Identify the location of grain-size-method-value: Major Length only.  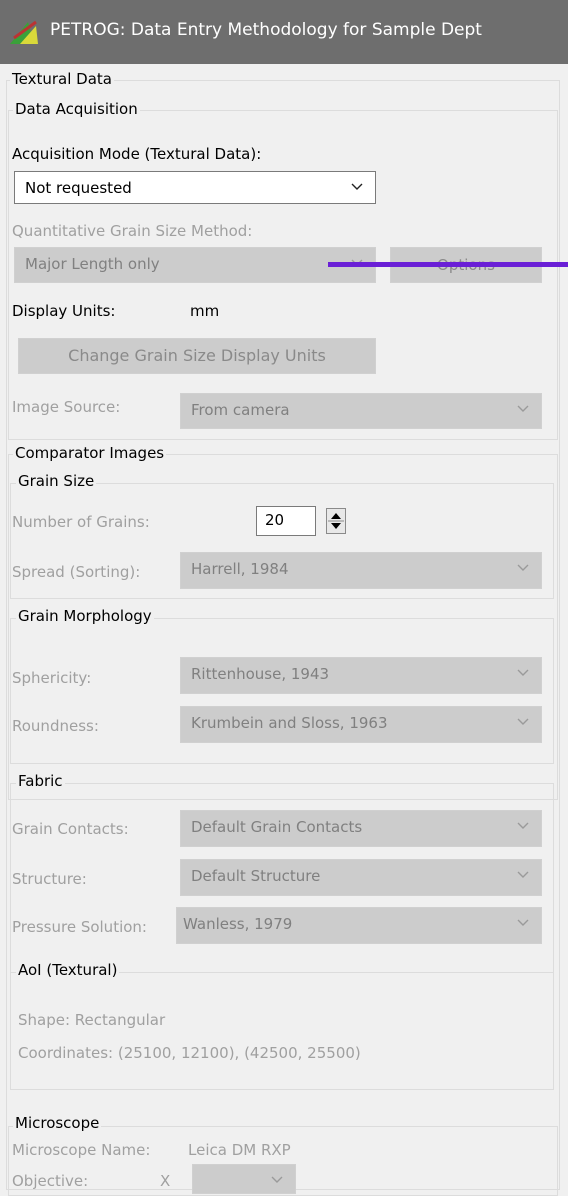
(92, 264).